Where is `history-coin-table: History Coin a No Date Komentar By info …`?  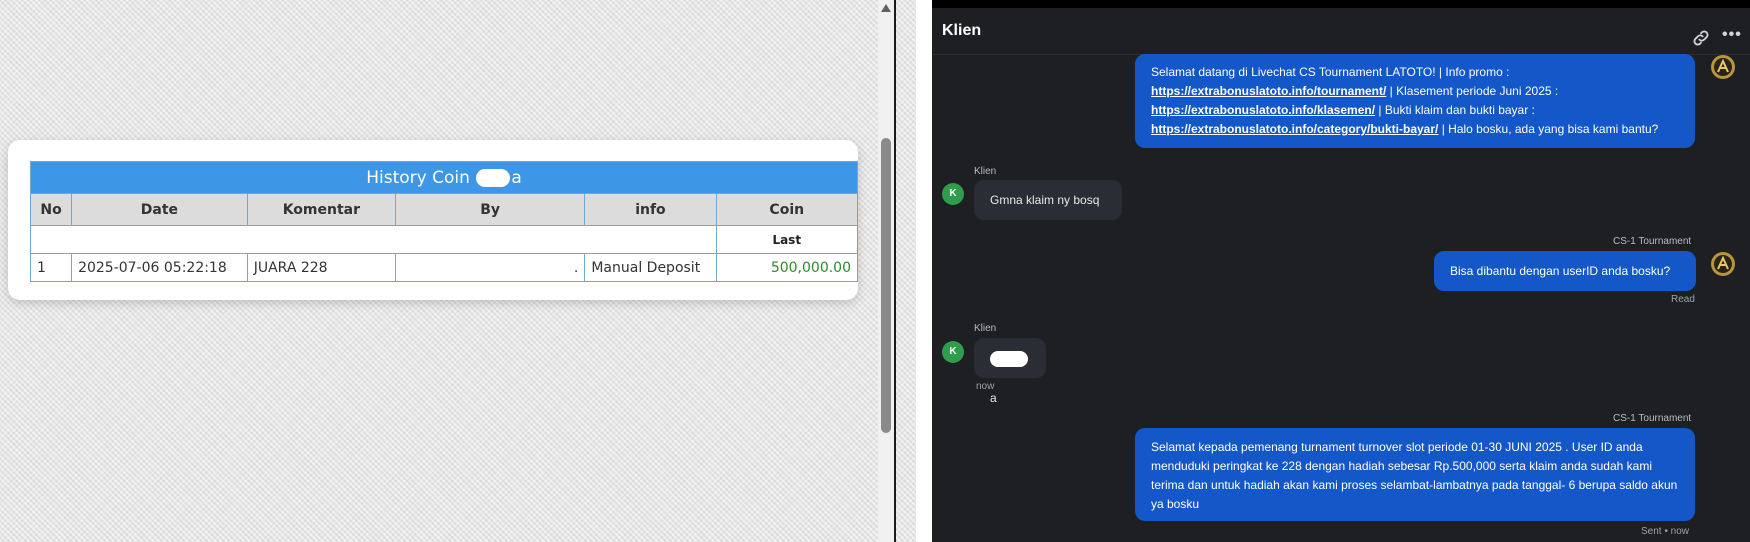
history-coin-table: History Coin a No Date Komentar By info … is located at coordinates (444, 221).